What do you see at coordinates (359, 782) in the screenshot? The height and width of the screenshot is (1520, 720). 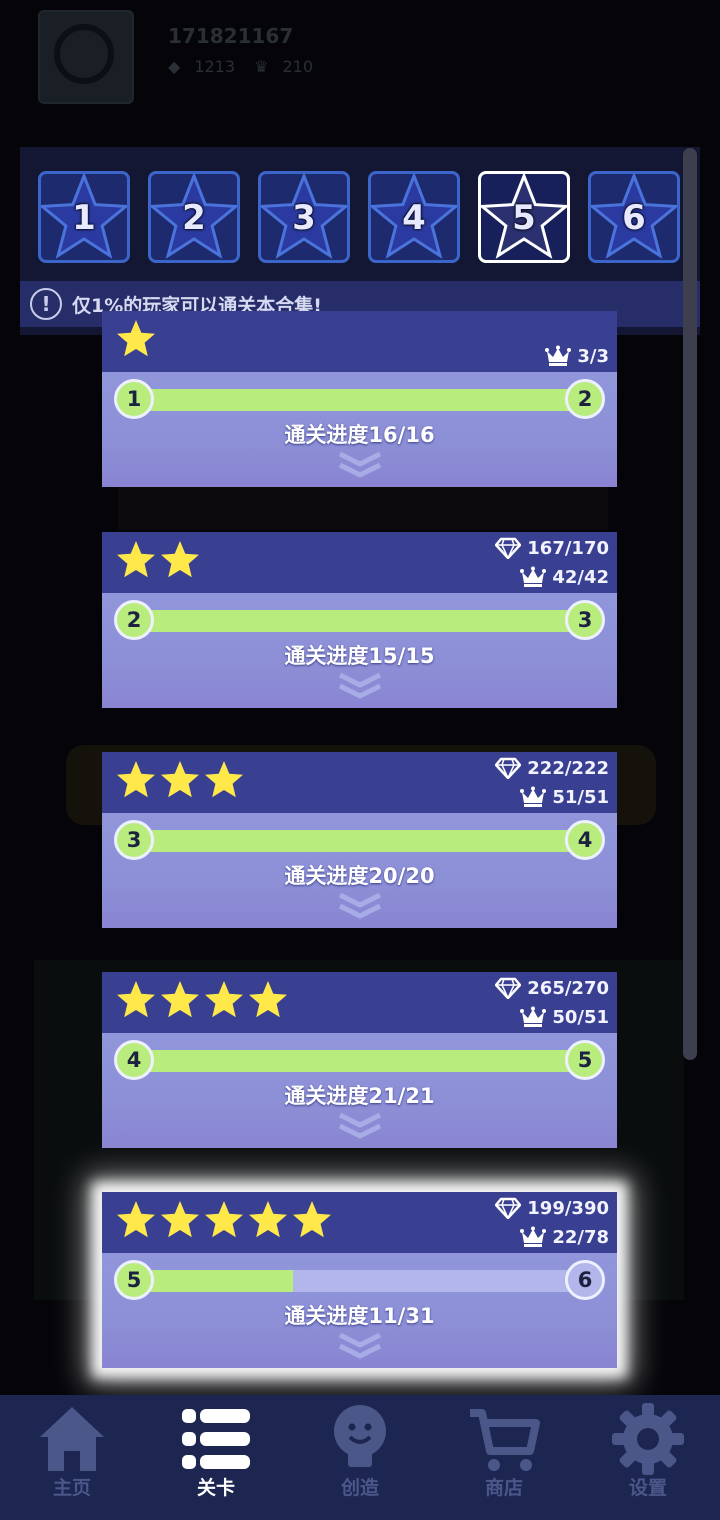 I see `card-header: 222/222 51/51` at bounding box center [359, 782].